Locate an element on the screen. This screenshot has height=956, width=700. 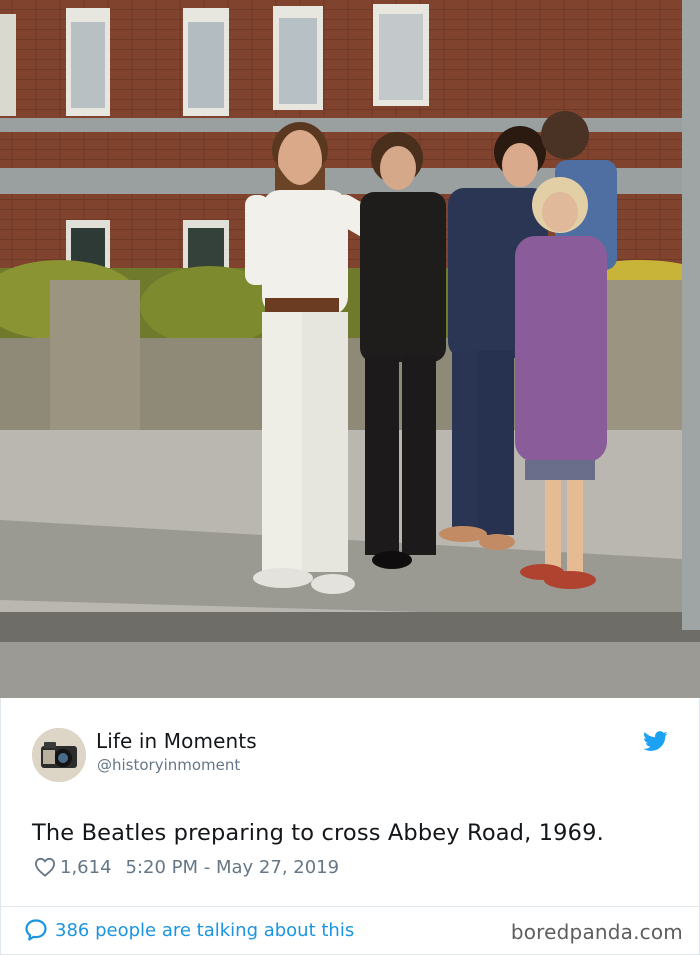
speech-bubble-icon is located at coordinates (36, 930).